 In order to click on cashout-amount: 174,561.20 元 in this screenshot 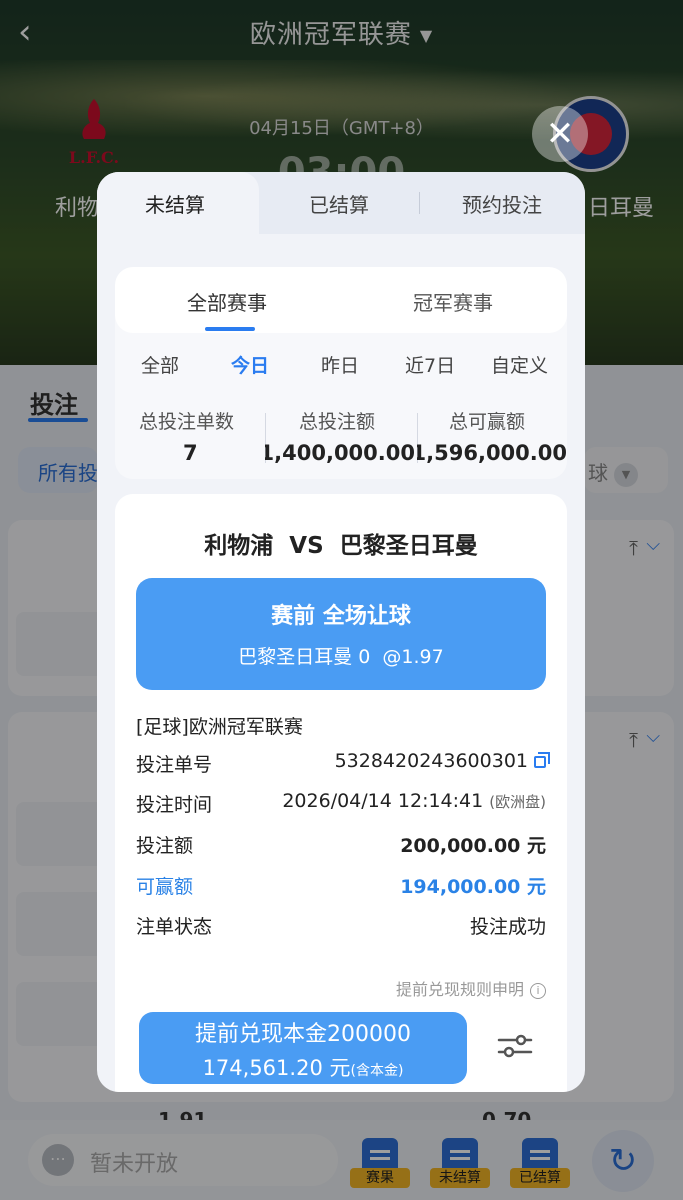, I will do `click(276, 1068)`.